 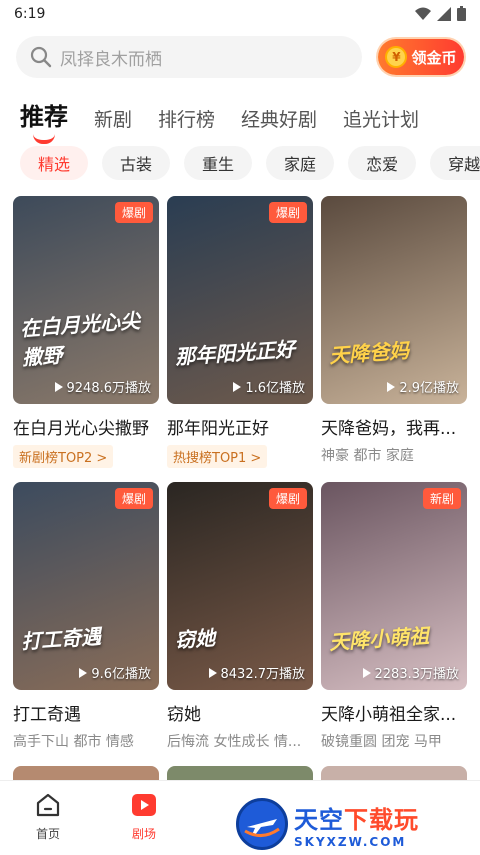 I want to click on airplane-icon, so click(x=262, y=828).